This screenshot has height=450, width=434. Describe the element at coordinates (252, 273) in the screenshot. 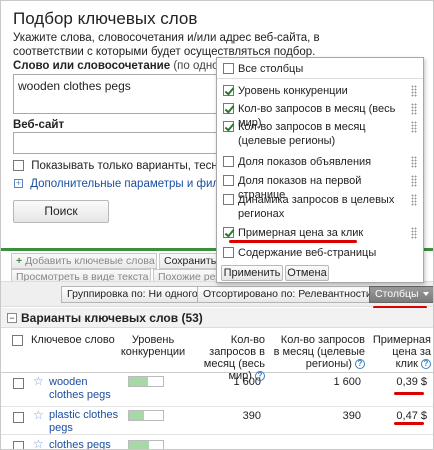

I see `apply-button: Применить` at that location.